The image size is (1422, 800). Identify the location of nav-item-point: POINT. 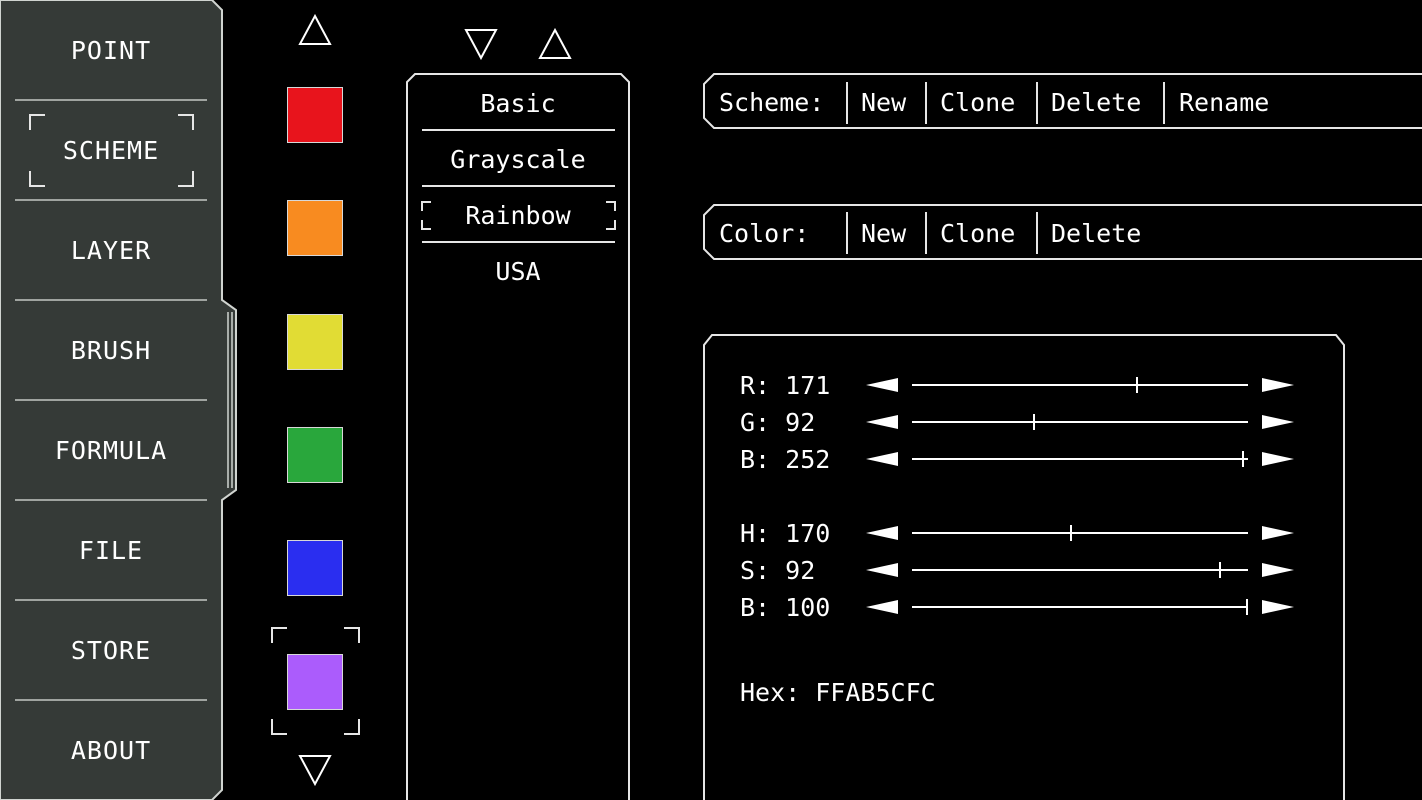
(111, 50).